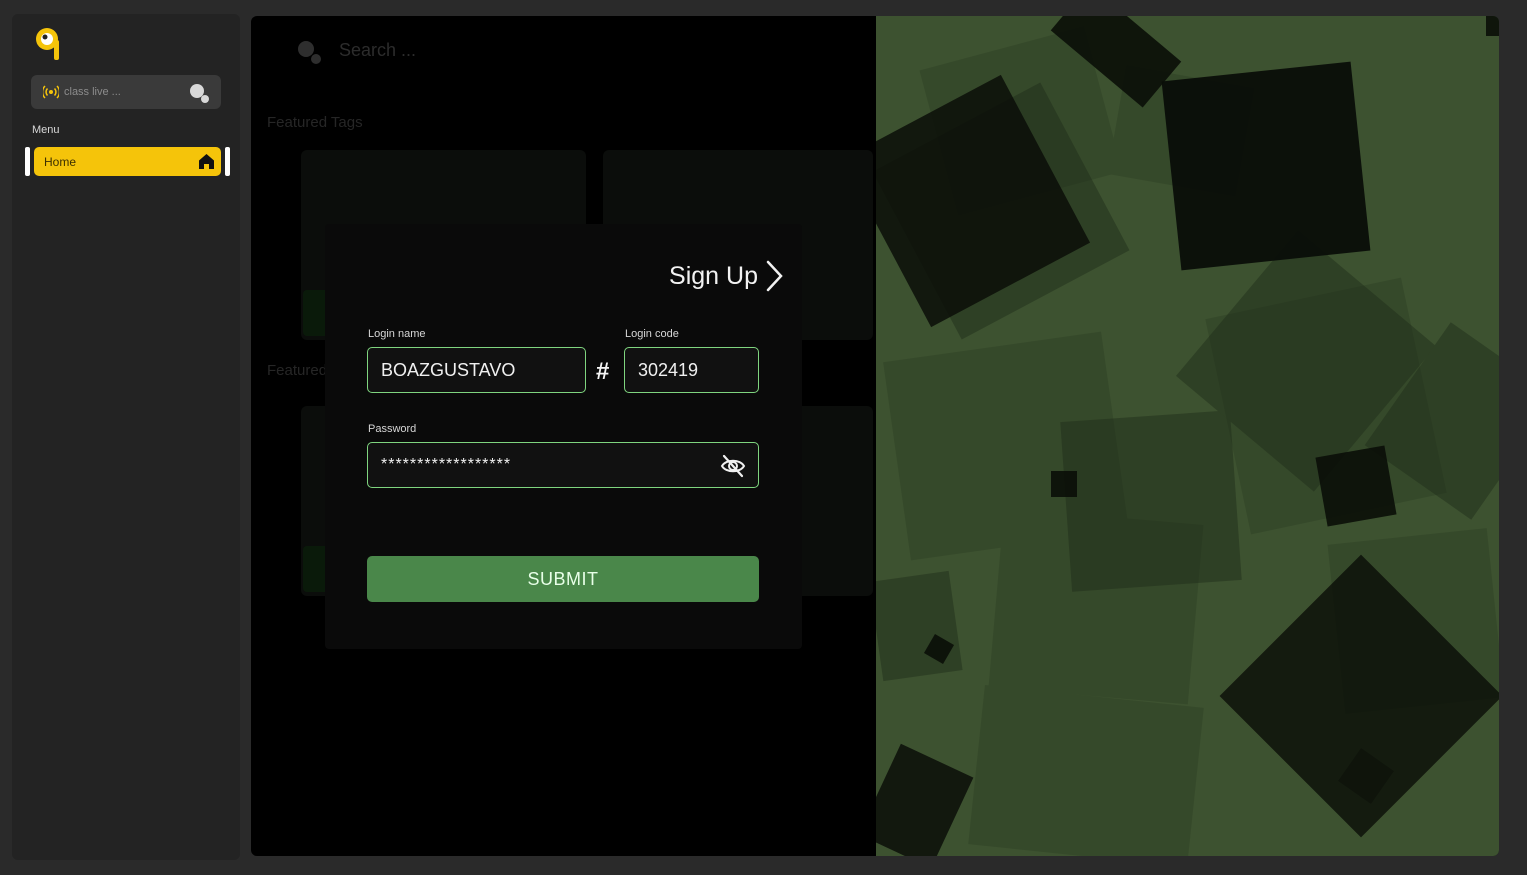 This screenshot has height=875, width=1527. Describe the element at coordinates (51, 92) in the screenshot. I see `broadcast-icon` at that location.